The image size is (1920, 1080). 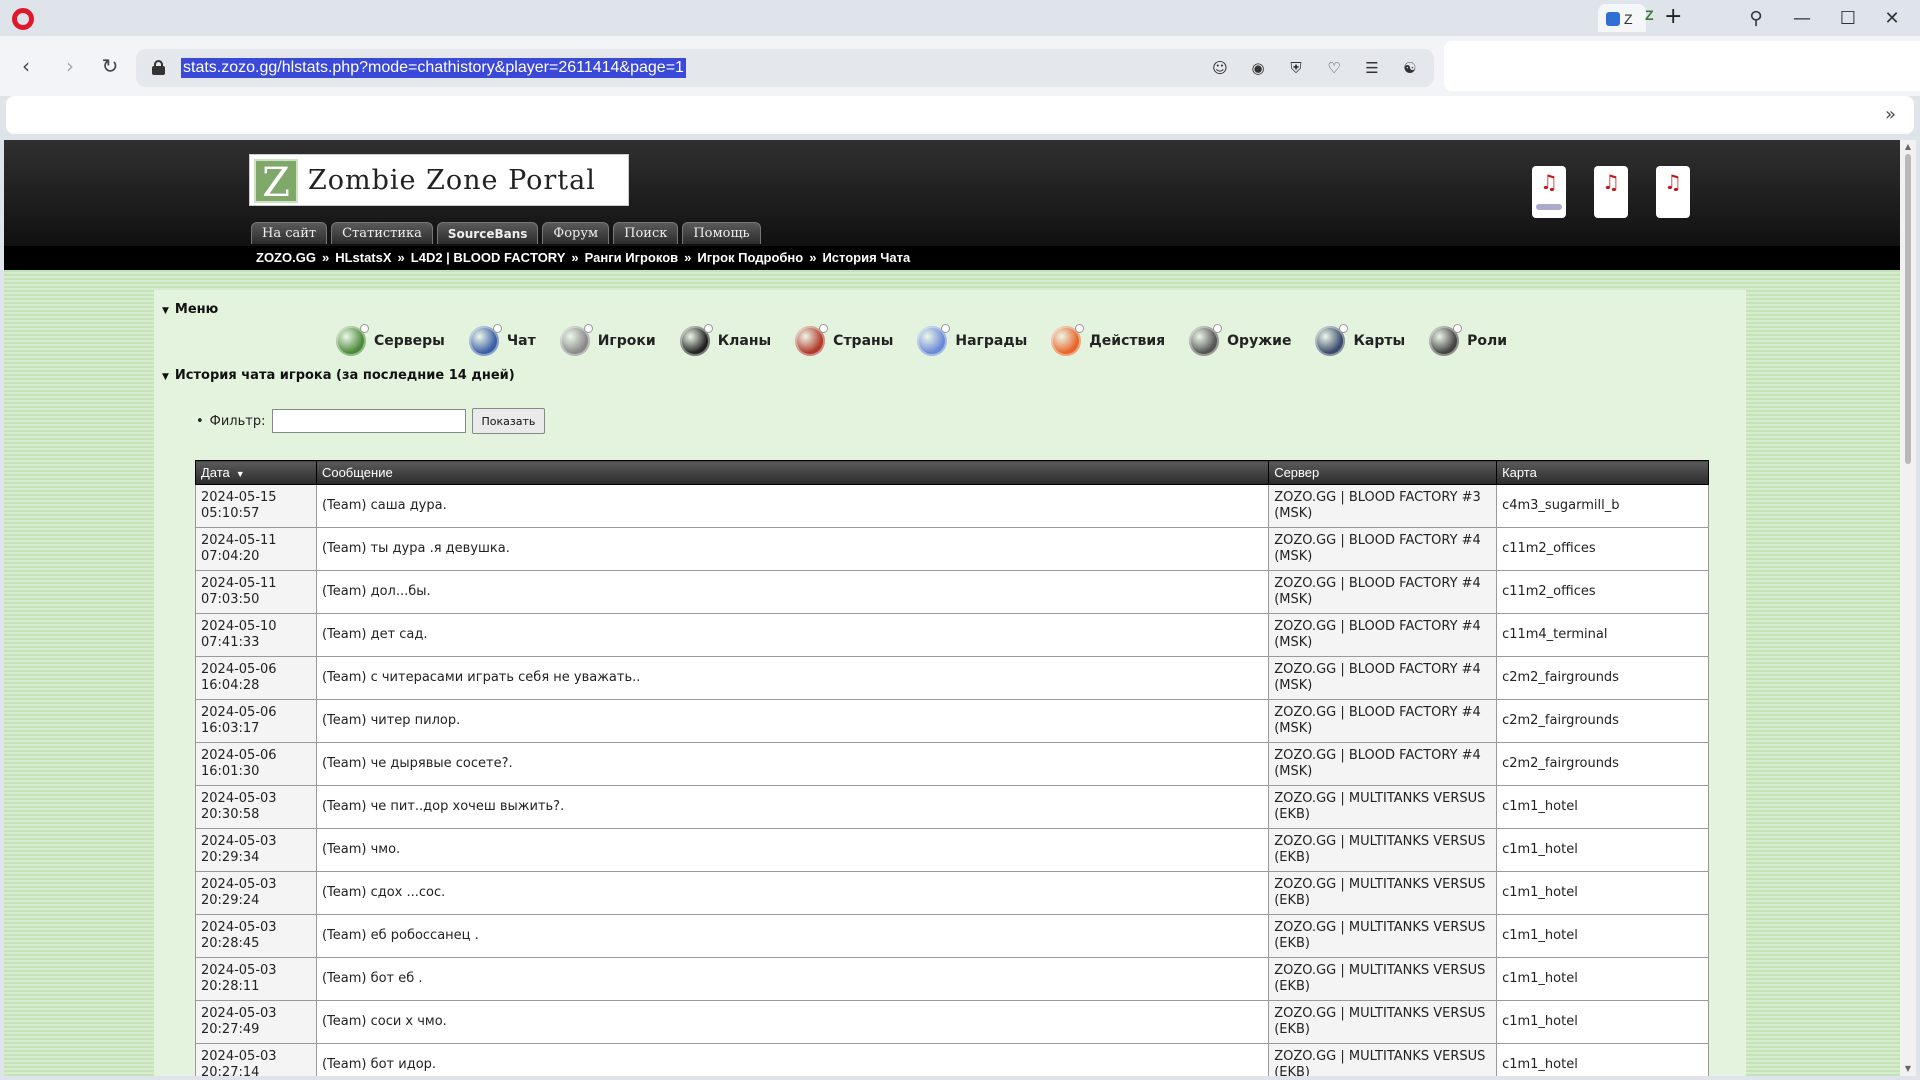 What do you see at coordinates (289, 233) in the screenshot?
I see `nav-tab-site: На сайт` at bounding box center [289, 233].